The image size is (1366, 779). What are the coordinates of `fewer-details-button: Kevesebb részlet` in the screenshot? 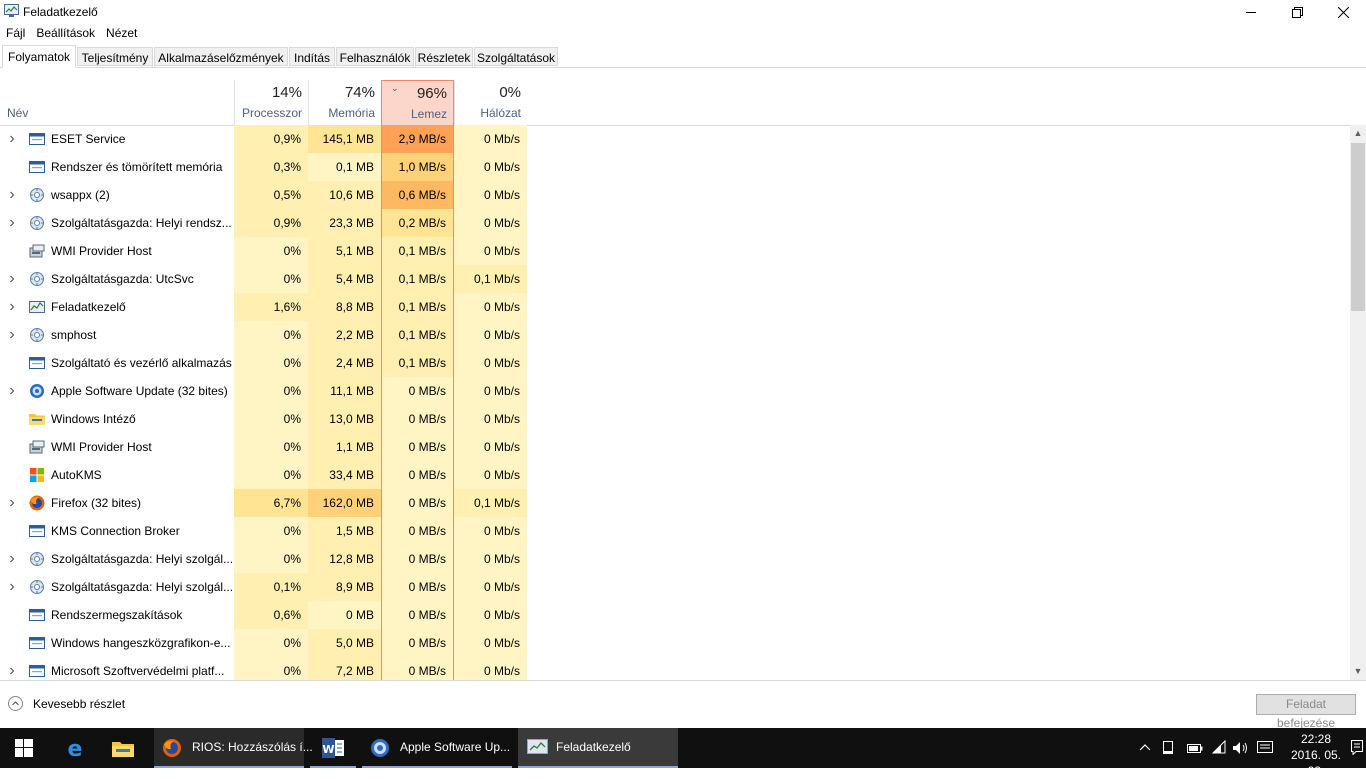 It's located at (66, 703).